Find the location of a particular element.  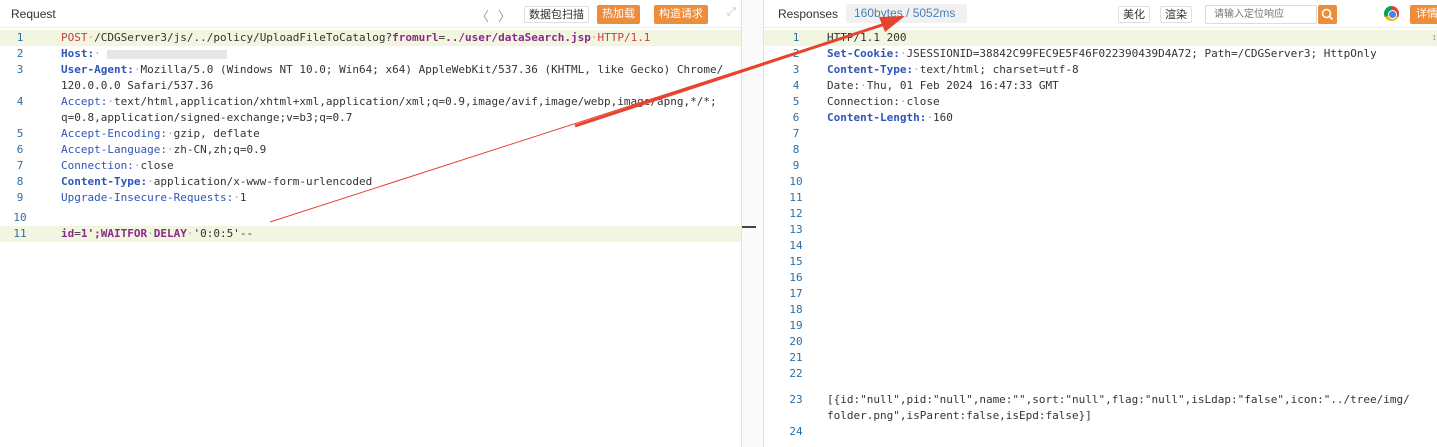

search-button is located at coordinates (1327, 14).